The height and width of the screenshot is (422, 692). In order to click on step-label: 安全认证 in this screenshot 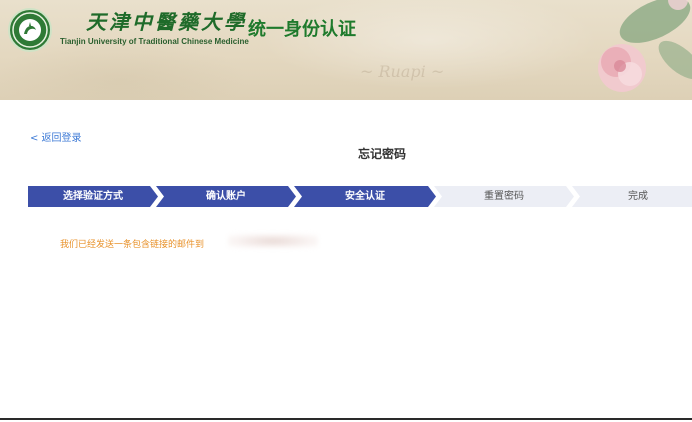, I will do `click(365, 196)`.